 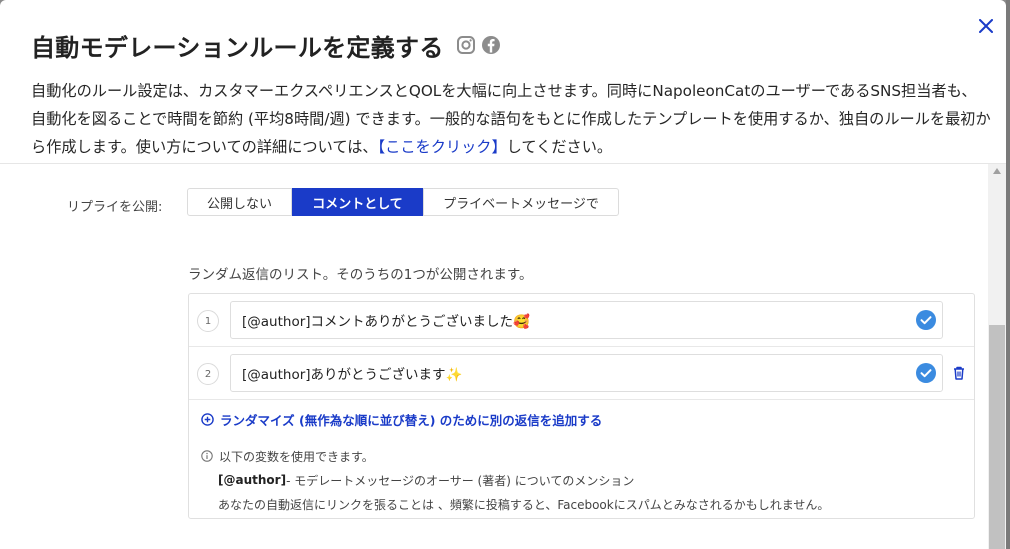 I want to click on variable-description: - モデレートメッセージのオーサー (著者) についてのメンション, so click(x=460, y=480).